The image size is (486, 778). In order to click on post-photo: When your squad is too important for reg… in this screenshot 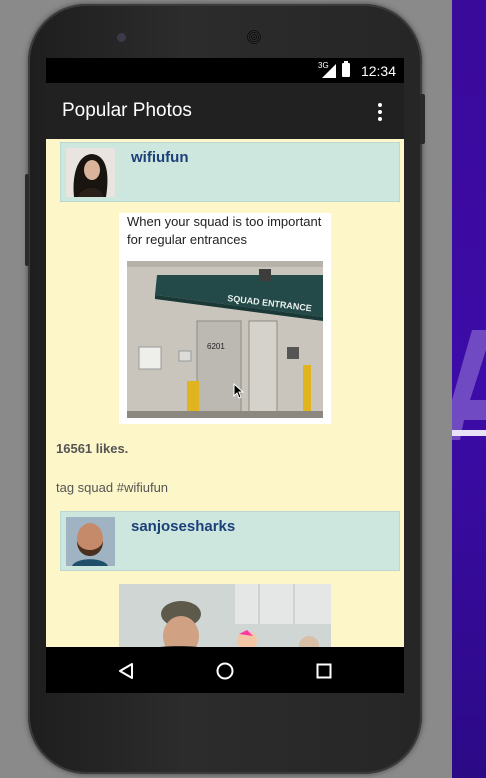, I will do `click(225, 318)`.